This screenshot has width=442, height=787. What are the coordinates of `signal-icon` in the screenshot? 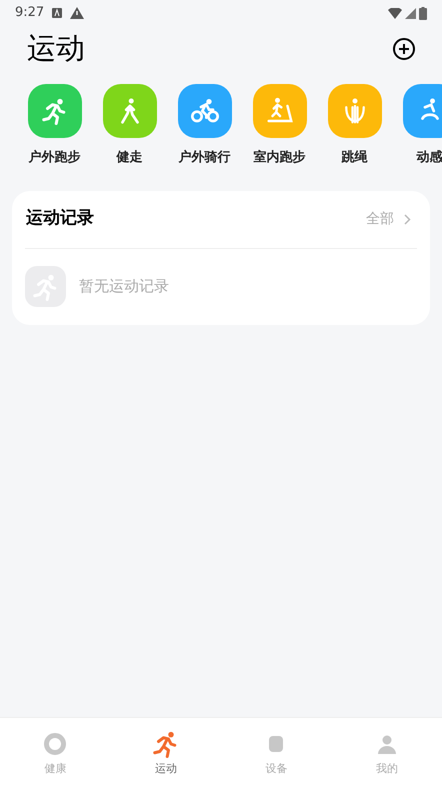 It's located at (410, 13).